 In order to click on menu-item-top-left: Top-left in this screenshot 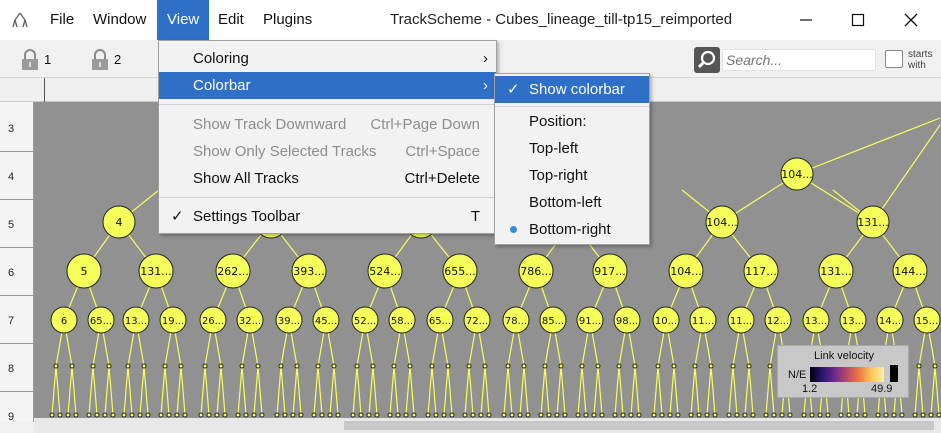, I will do `click(572, 148)`.